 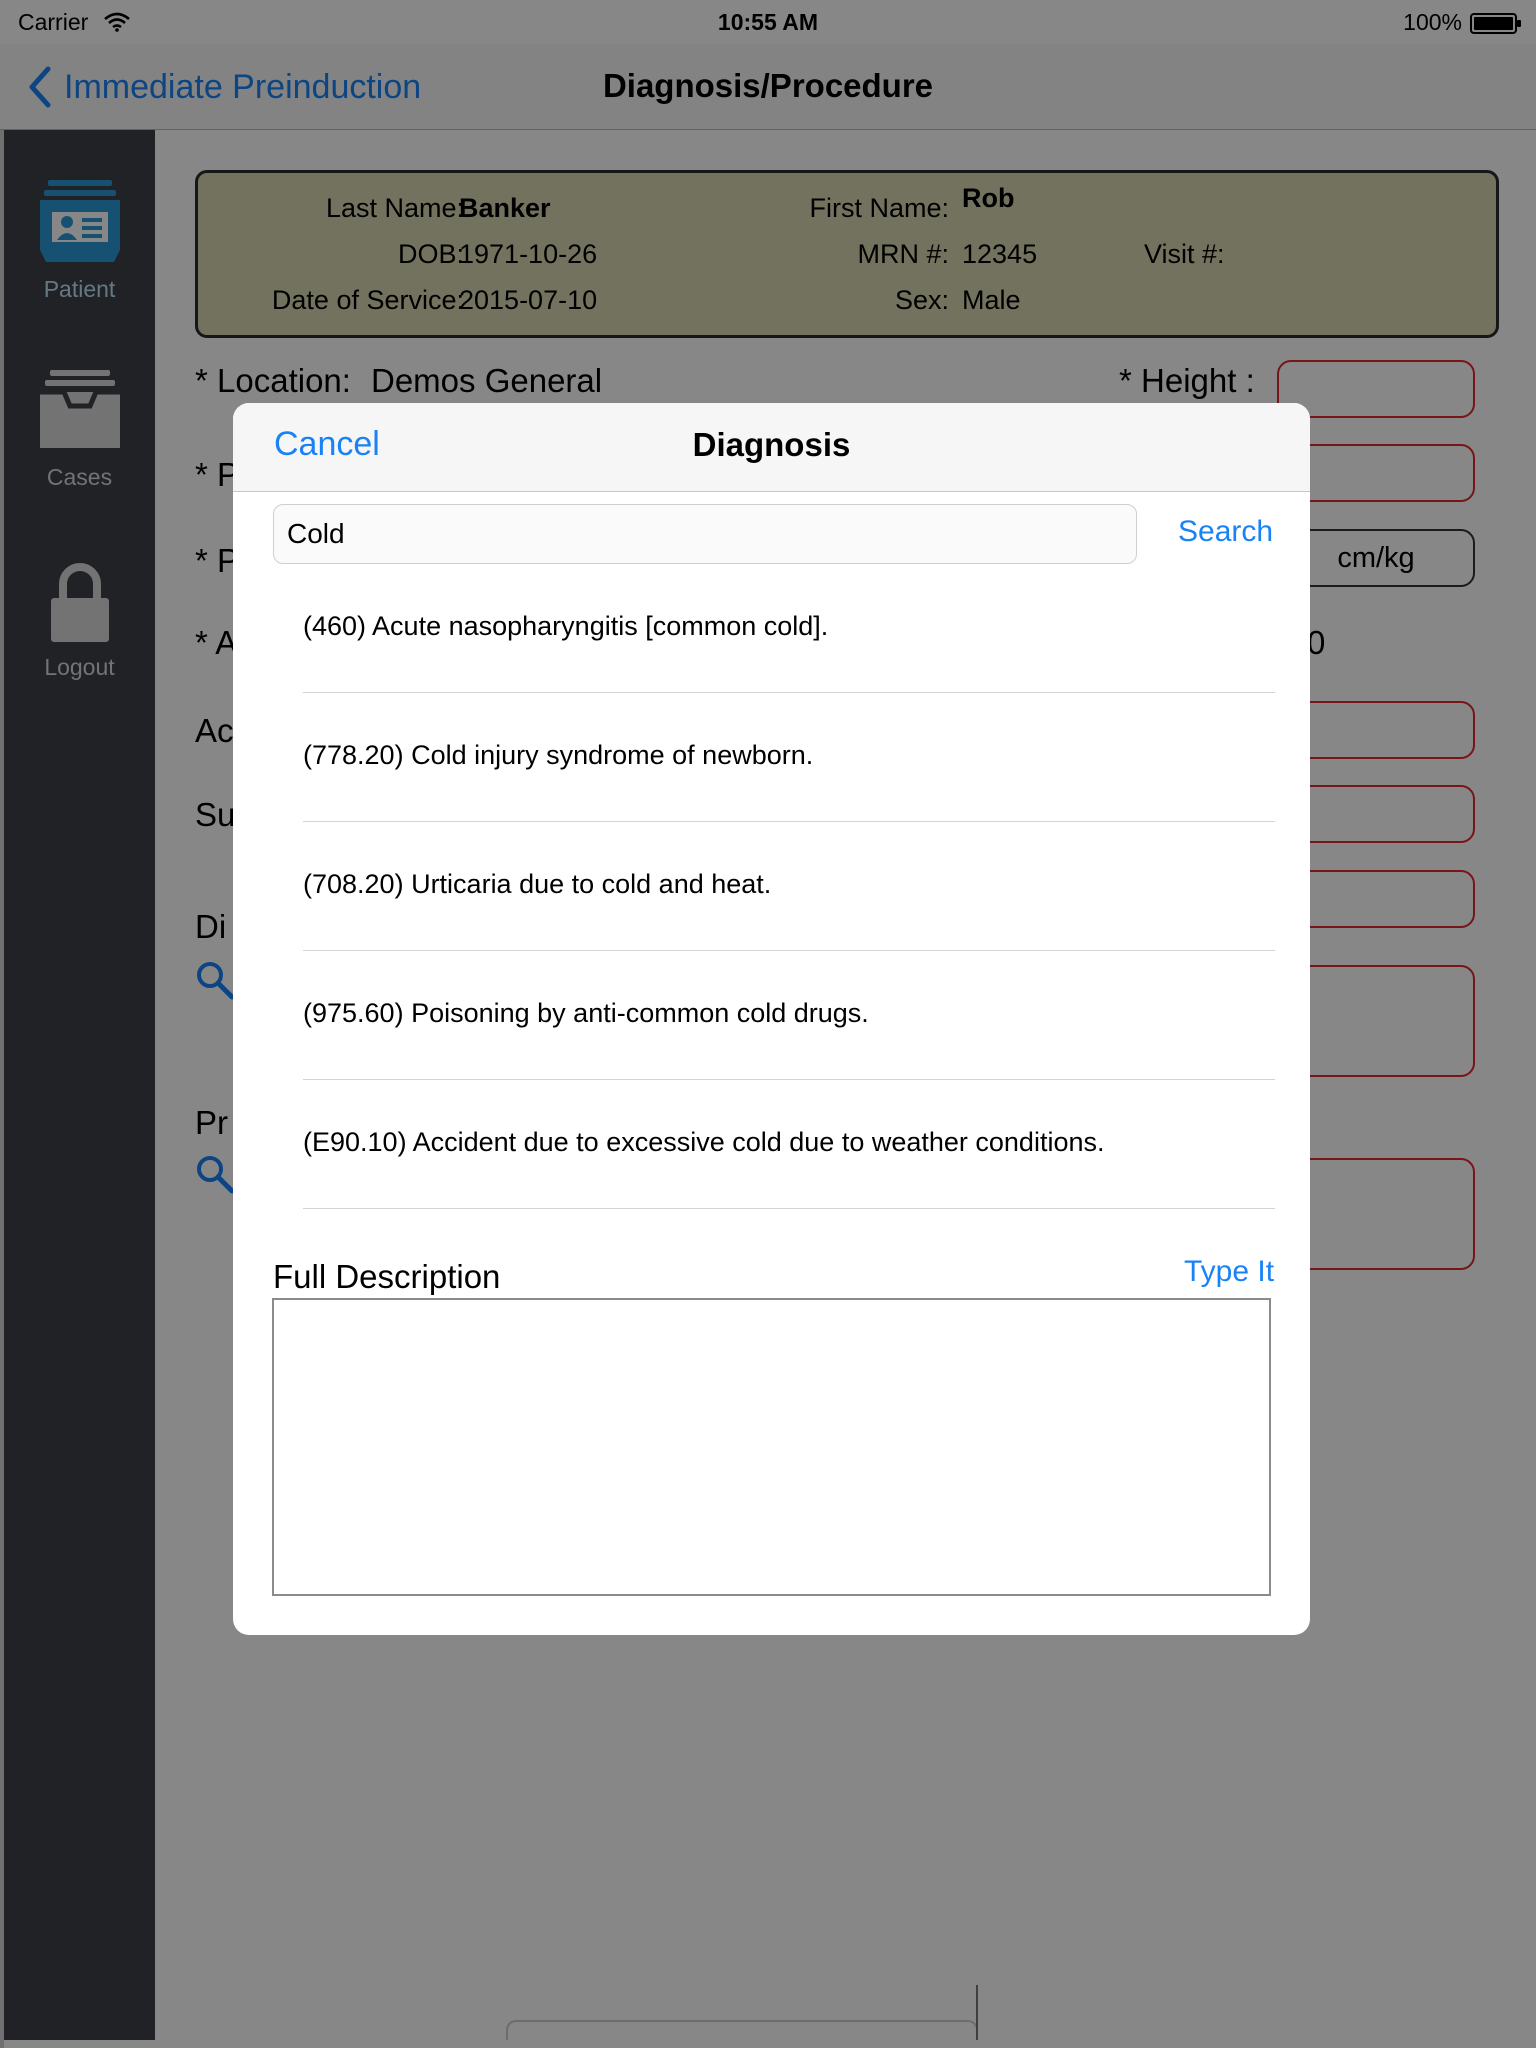 I want to click on modal-header: Cancel Diagnosis, so click(x=771, y=447).